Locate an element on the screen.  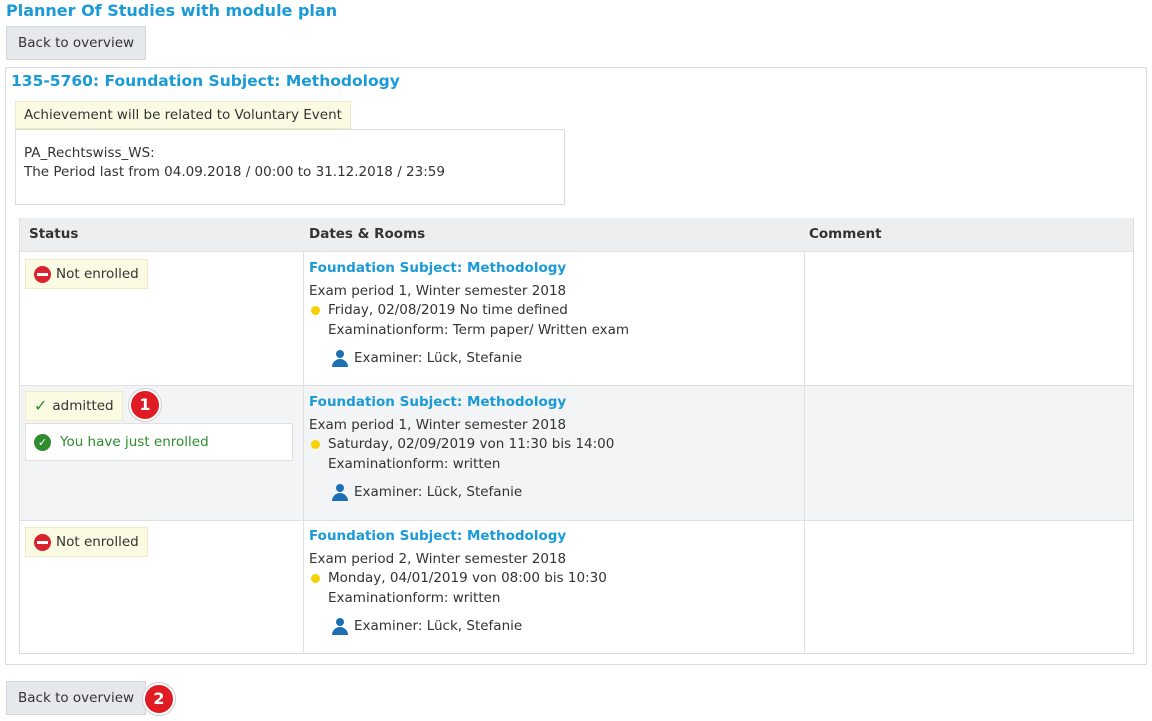
status-badge: ✓ admitted is located at coordinates (74, 406).